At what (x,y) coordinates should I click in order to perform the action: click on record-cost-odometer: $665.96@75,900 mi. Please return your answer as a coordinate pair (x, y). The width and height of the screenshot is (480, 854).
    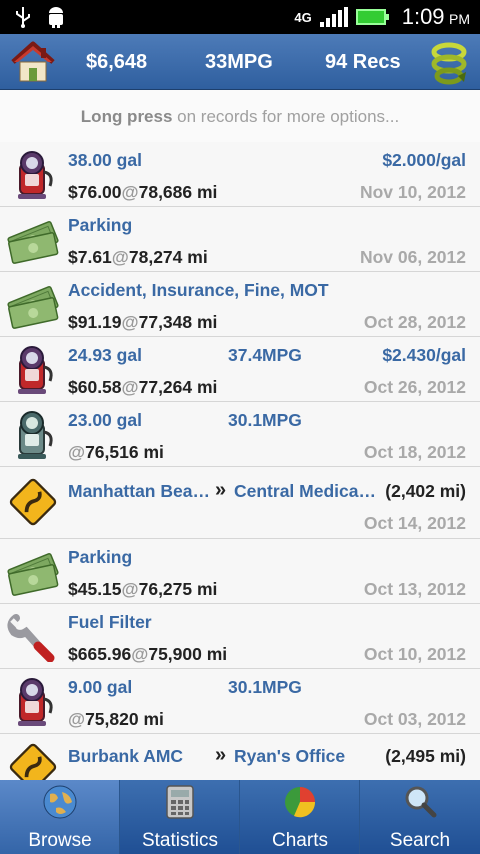
    Looking at the image, I should click on (148, 654).